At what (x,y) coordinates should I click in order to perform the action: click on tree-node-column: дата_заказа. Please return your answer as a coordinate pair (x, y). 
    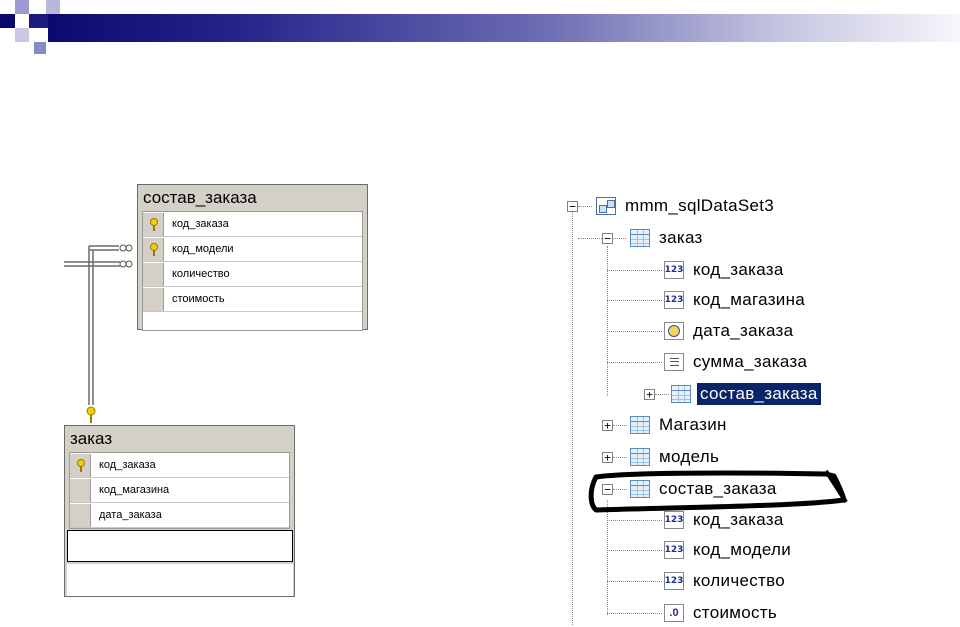
    Looking at the image, I should click on (730, 331).